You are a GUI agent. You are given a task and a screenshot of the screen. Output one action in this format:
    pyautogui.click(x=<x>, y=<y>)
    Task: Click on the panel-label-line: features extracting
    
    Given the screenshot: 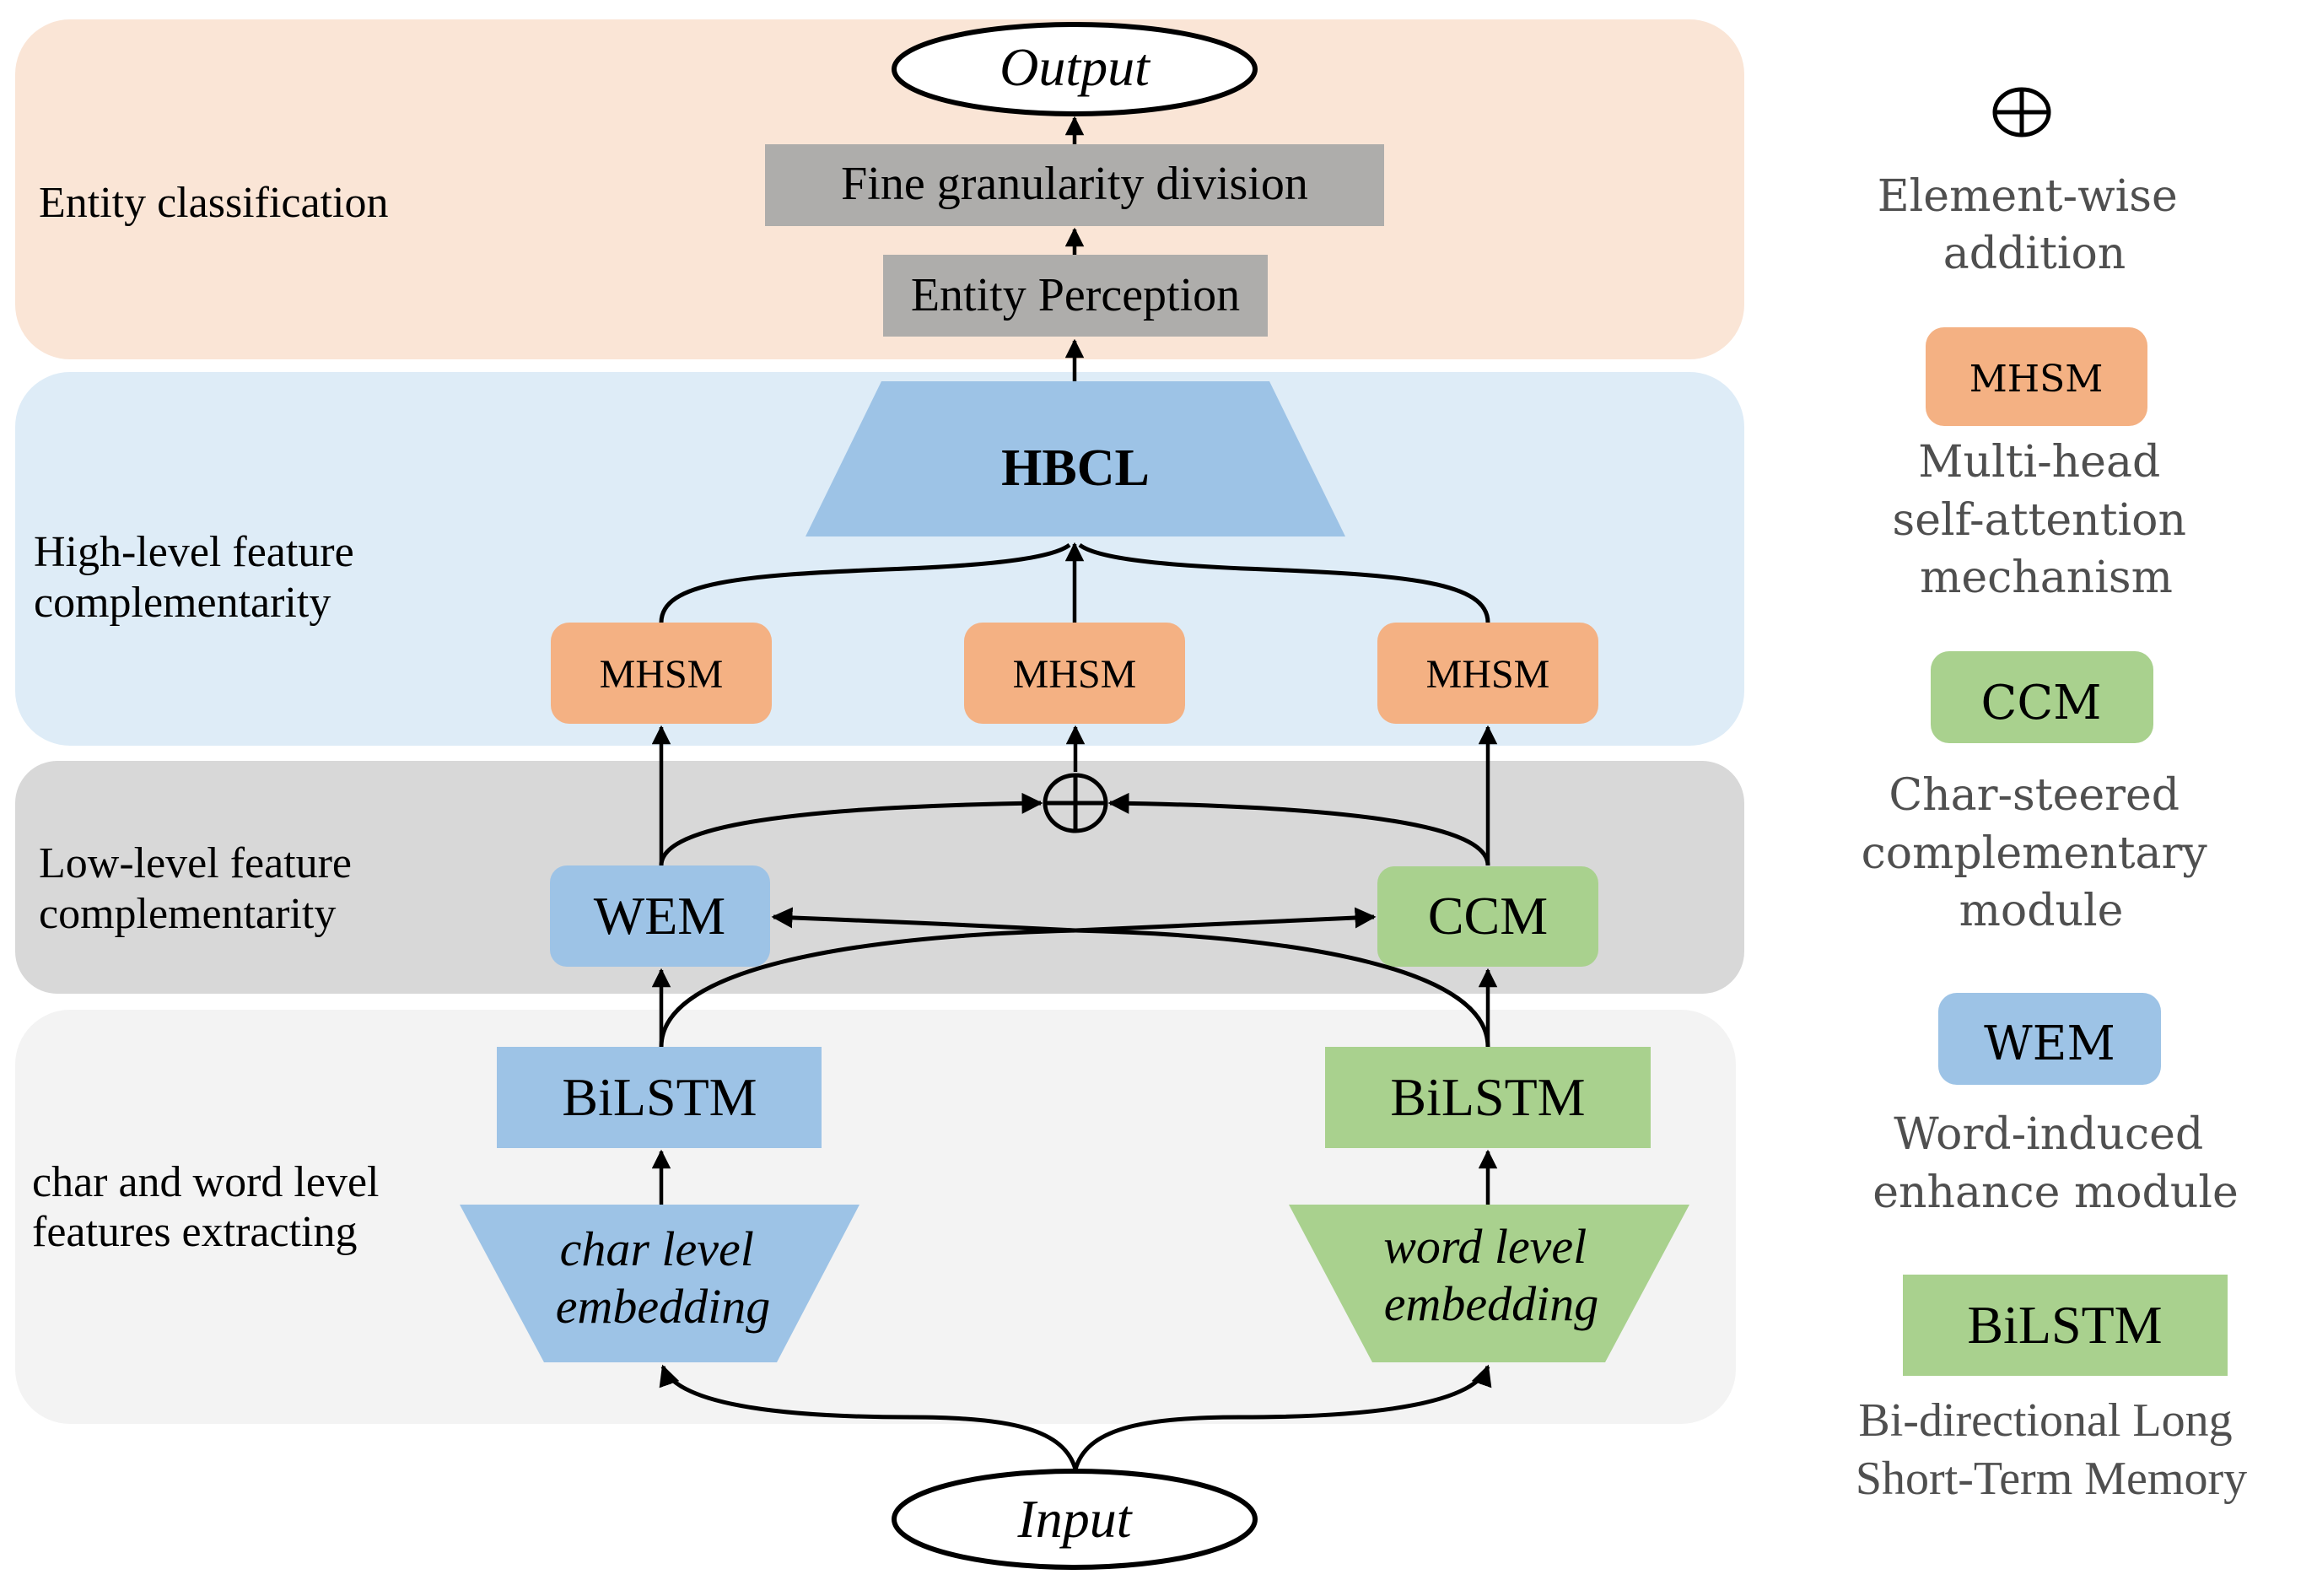 What is the action you would take?
    pyautogui.click(x=195, y=1232)
    